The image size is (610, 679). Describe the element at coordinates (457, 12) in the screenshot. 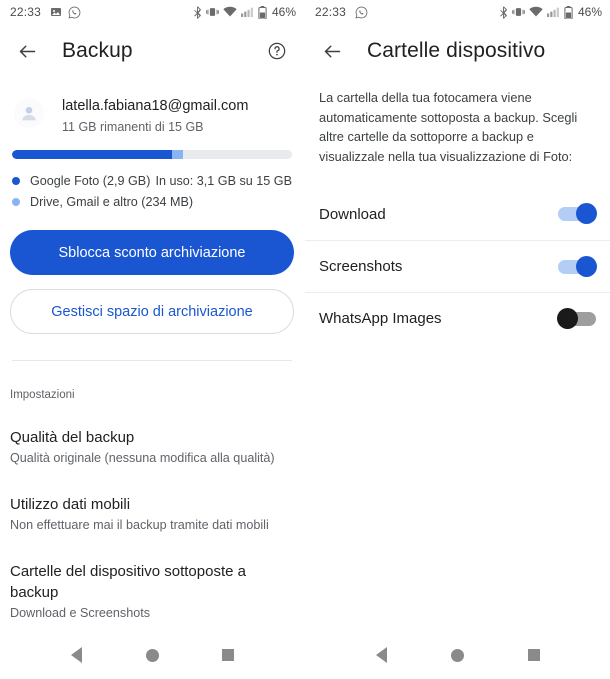

I see `status-bar-right: 22:33 46%` at that location.